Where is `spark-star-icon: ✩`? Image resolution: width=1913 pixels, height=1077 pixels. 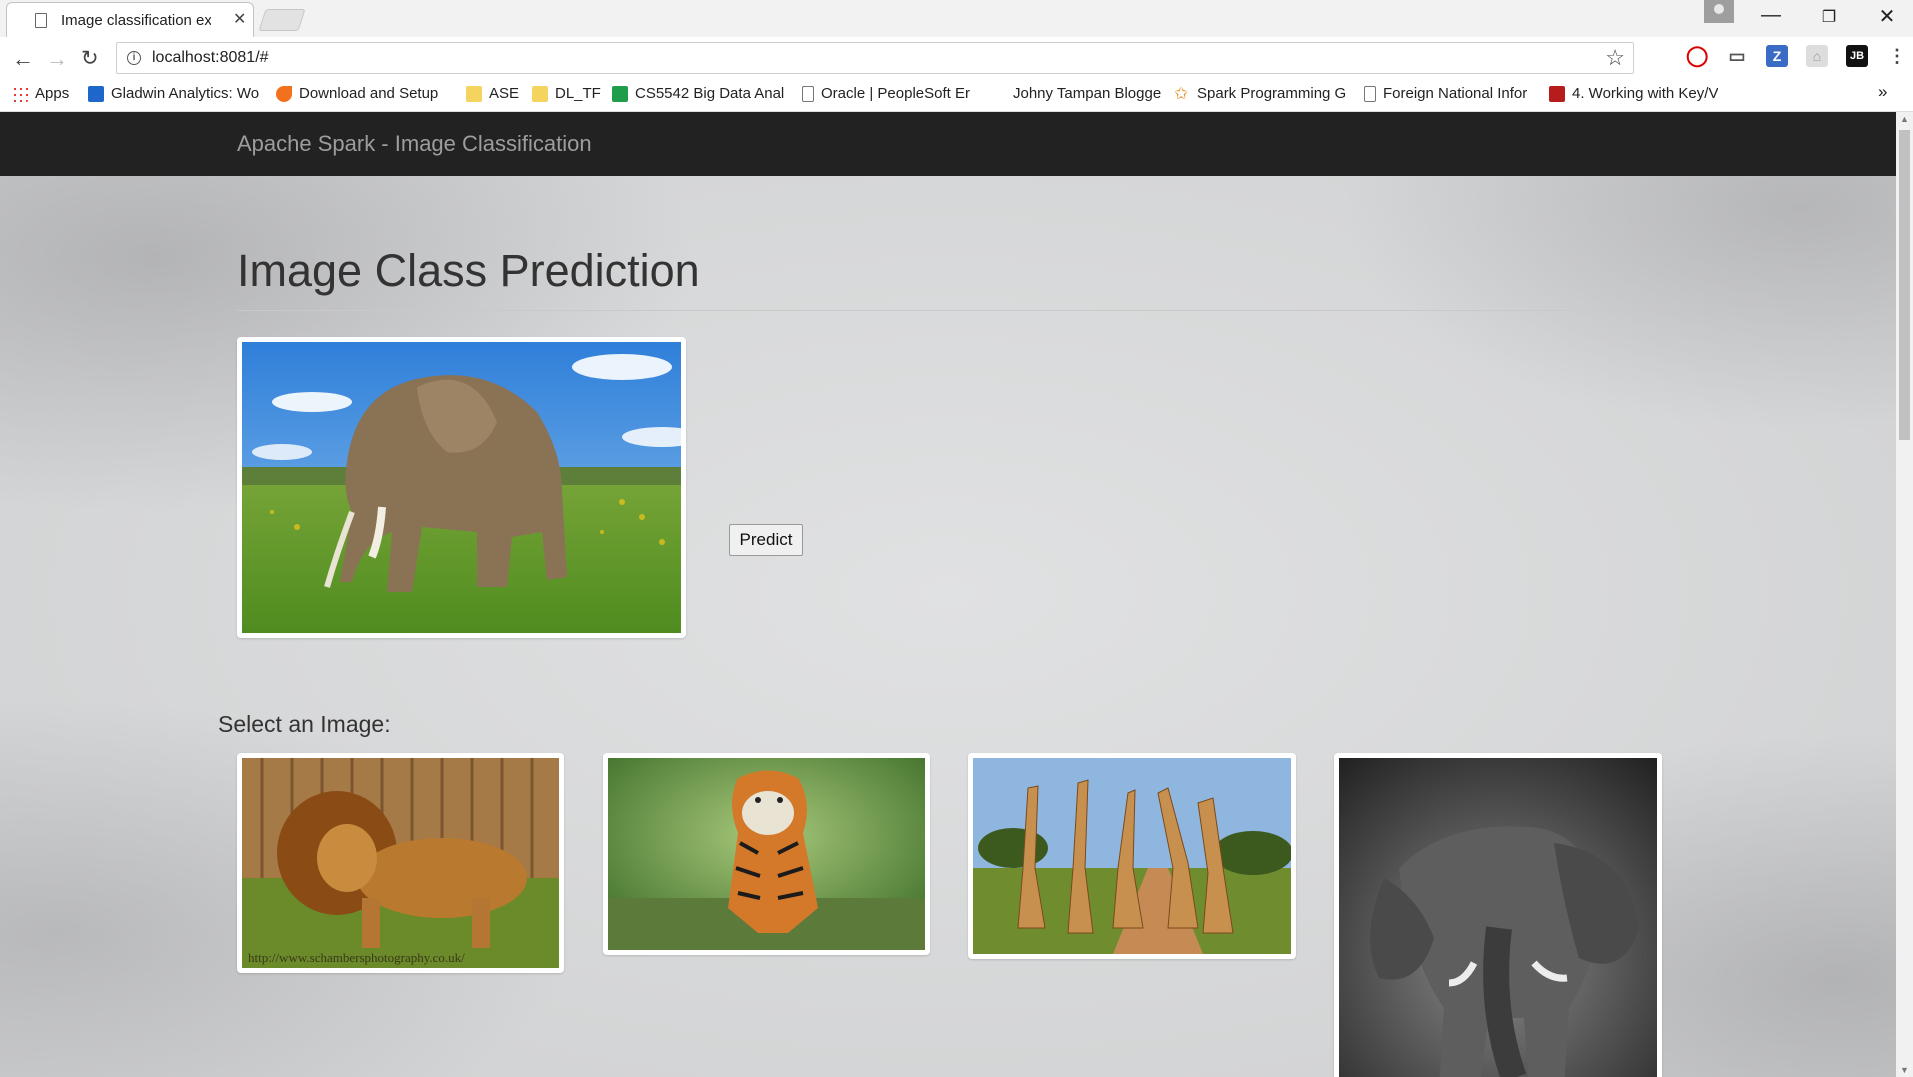
spark-star-icon: ✩ is located at coordinates (1181, 93).